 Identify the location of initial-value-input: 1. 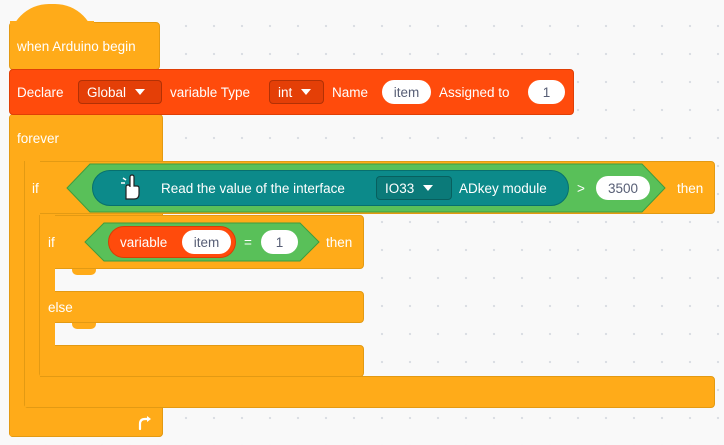
(546, 92).